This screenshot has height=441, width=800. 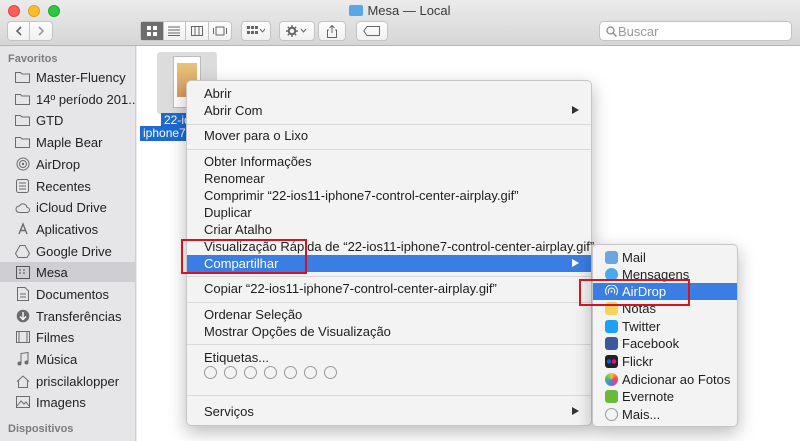 I want to click on share-item-flickr: Flickr, so click(x=665, y=361).